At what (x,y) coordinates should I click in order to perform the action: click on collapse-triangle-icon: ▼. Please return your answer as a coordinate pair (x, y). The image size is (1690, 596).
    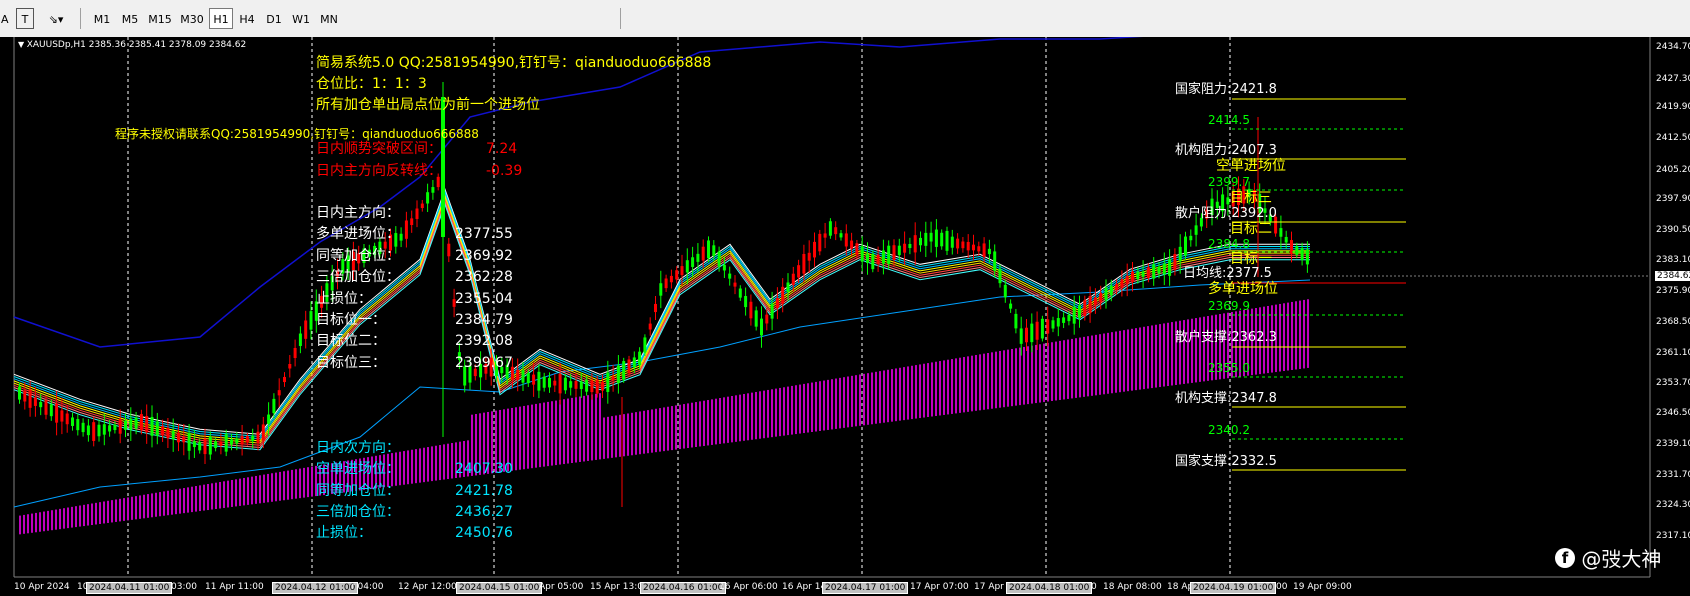
    Looking at the image, I should click on (22, 44).